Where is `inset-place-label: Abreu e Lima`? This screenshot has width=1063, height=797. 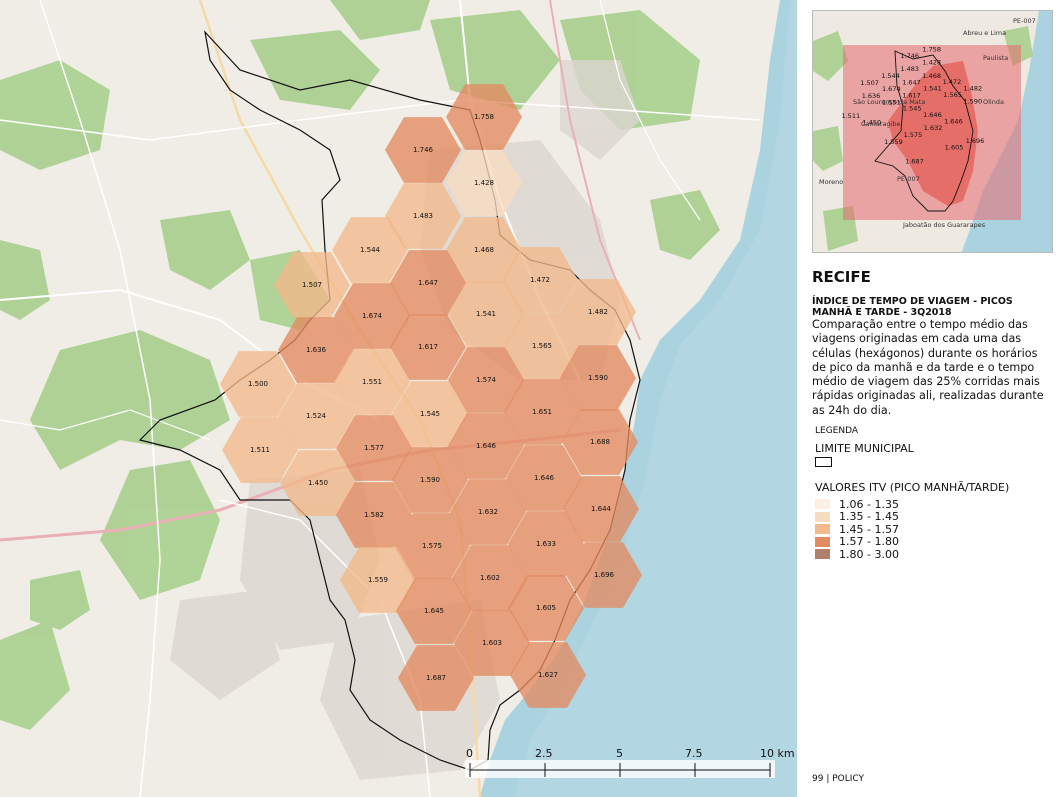
inset-place-label: Abreu e Lima is located at coordinates (984, 33).